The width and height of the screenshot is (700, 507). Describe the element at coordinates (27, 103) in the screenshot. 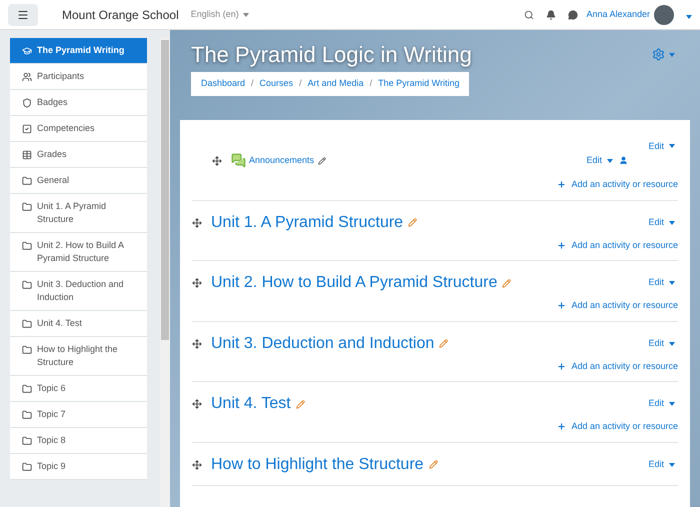

I see `shield-icon` at that location.